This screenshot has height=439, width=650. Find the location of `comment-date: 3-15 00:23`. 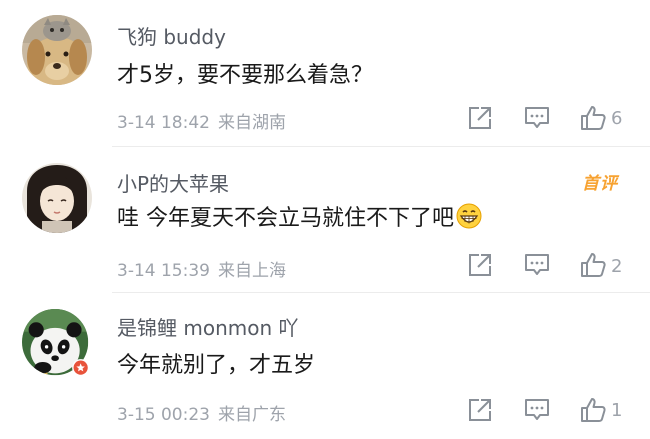

comment-date: 3-15 00:23 is located at coordinates (163, 415).